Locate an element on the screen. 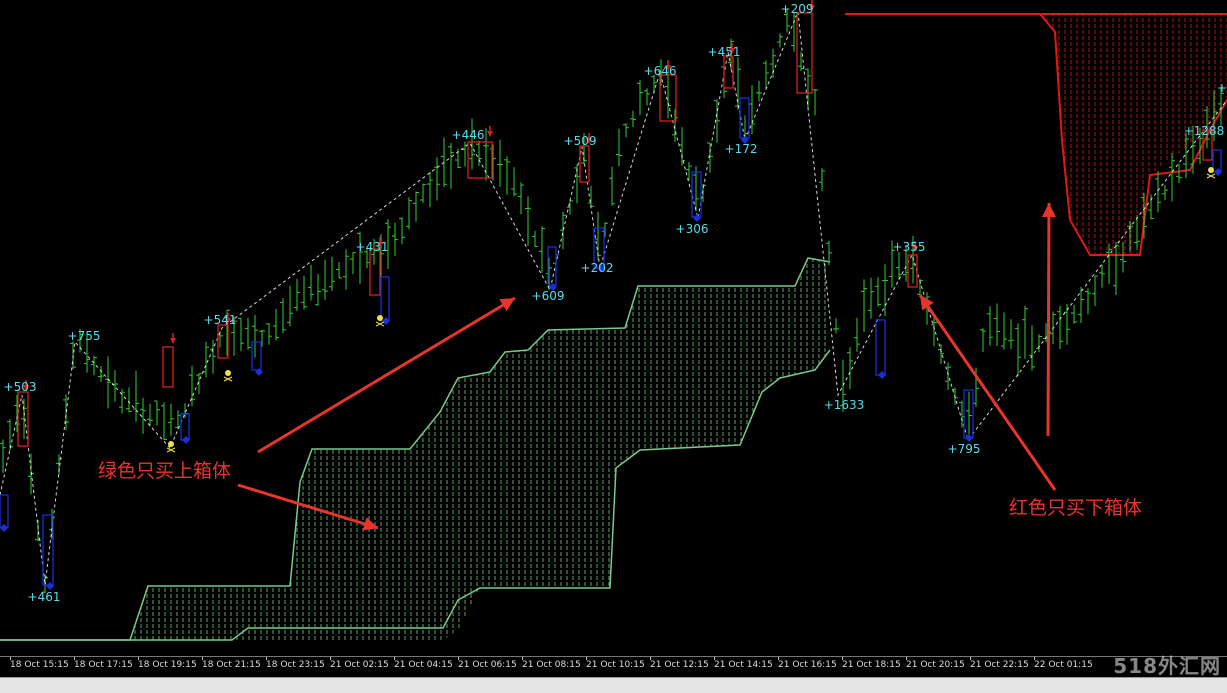 The height and width of the screenshot is (693, 1227). zigzag-value-label: +209 is located at coordinates (797, 9).